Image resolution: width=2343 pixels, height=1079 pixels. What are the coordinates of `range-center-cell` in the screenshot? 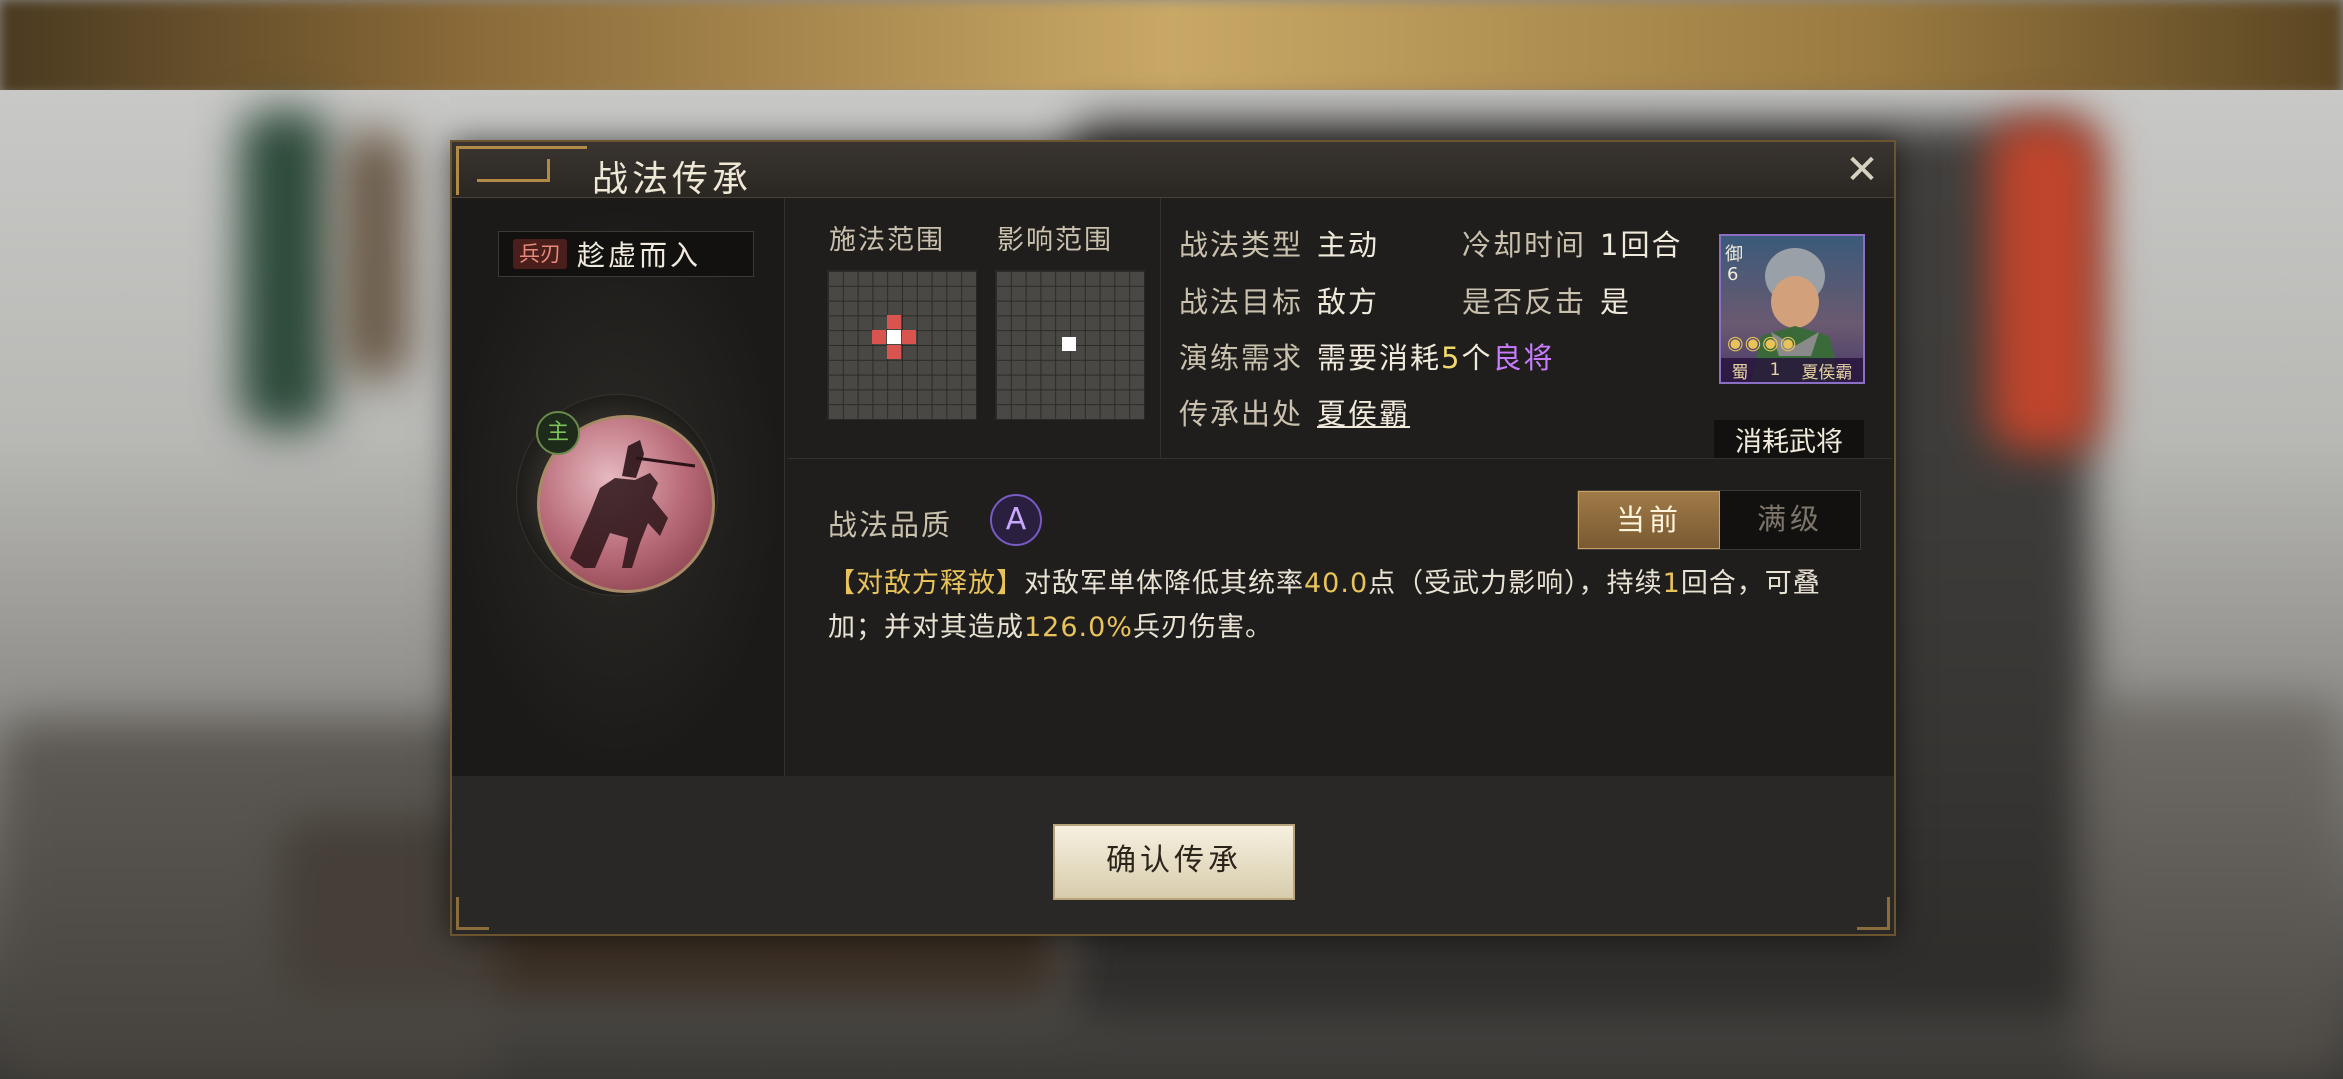 It's located at (894, 337).